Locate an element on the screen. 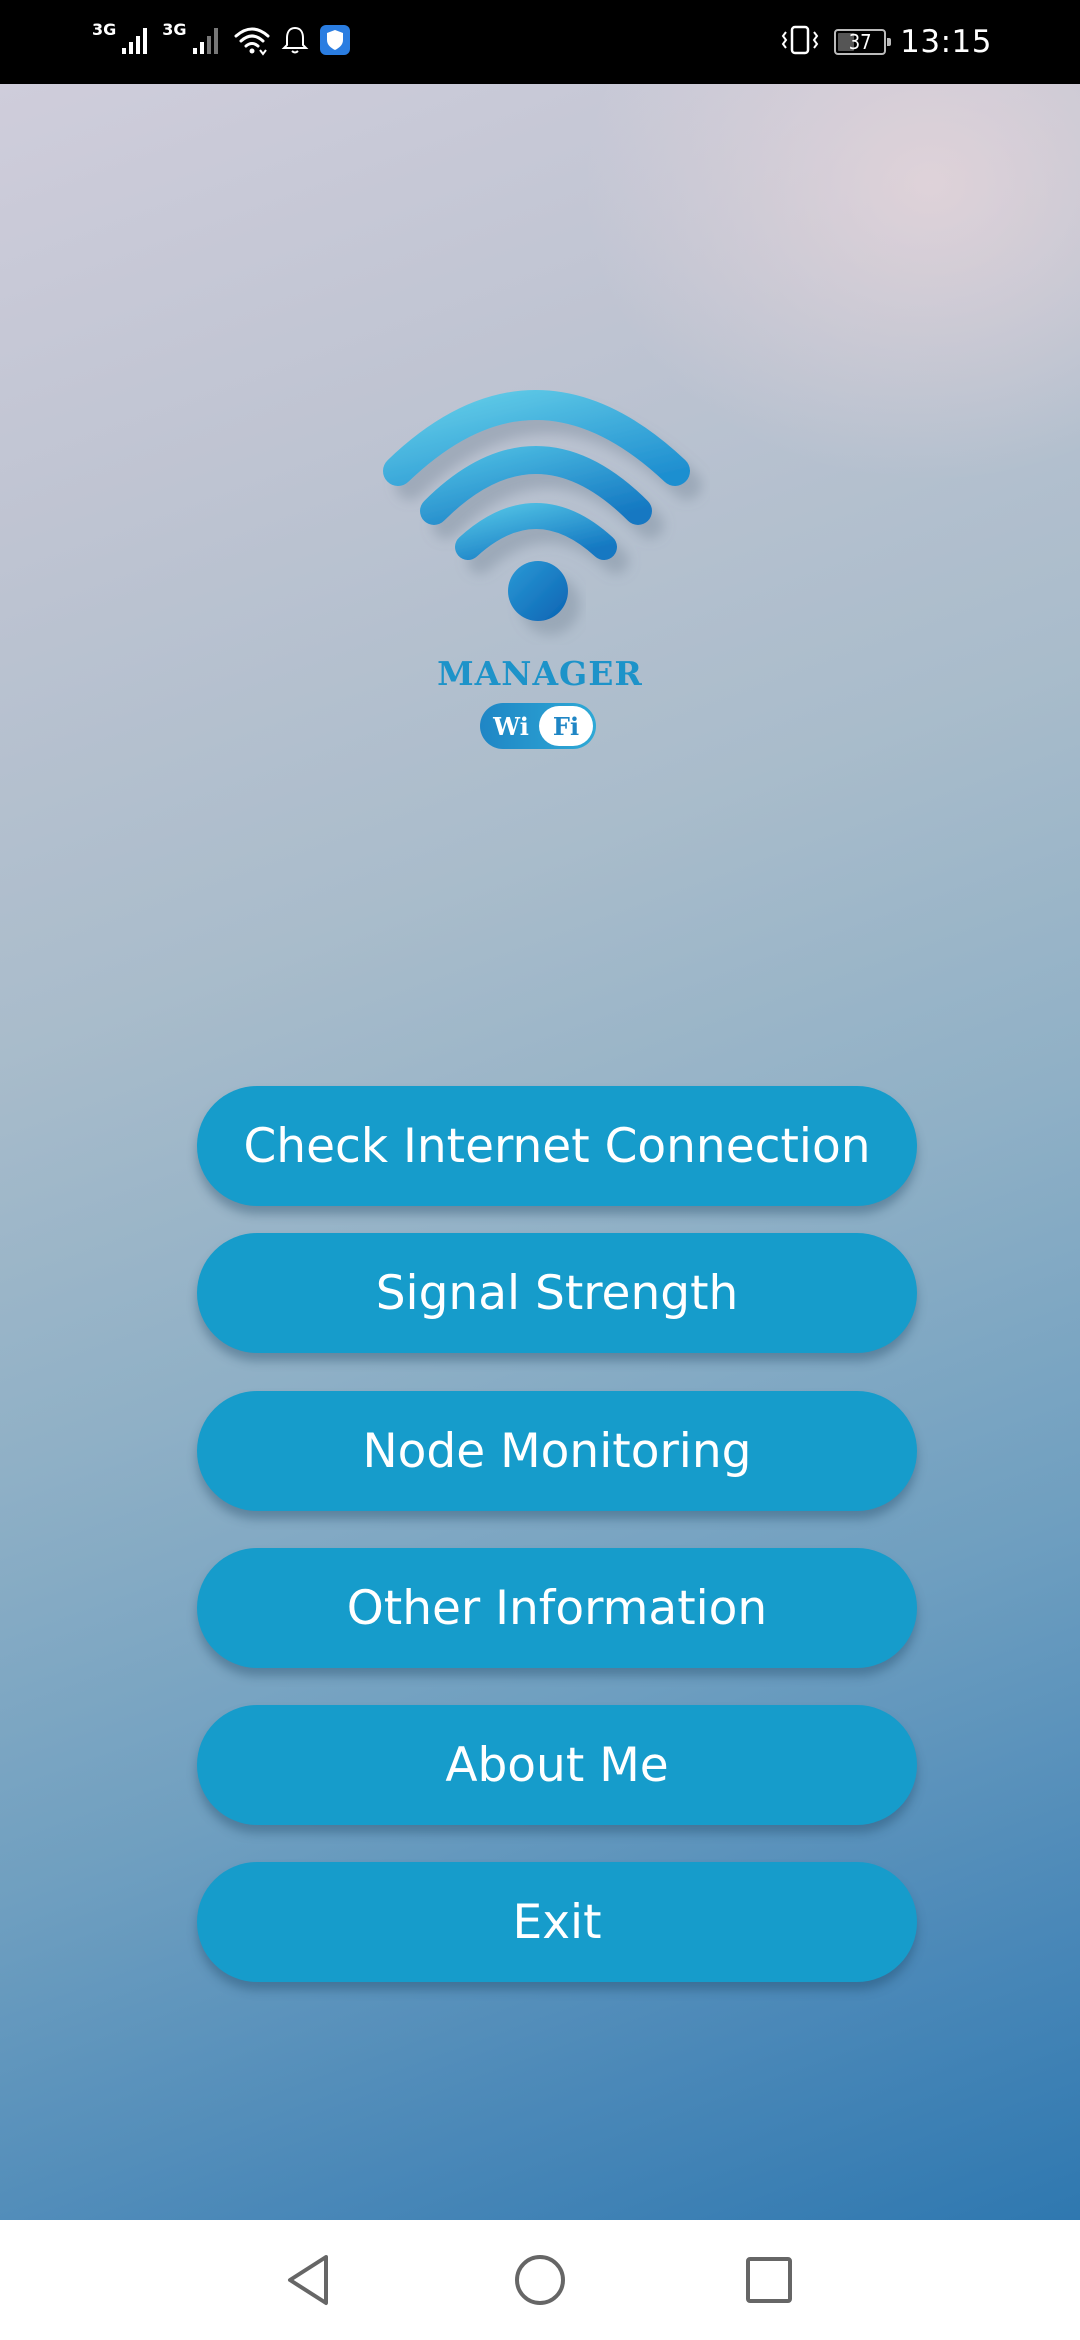 The height and width of the screenshot is (2340, 1080). clock: 13:15 is located at coordinates (946, 42).